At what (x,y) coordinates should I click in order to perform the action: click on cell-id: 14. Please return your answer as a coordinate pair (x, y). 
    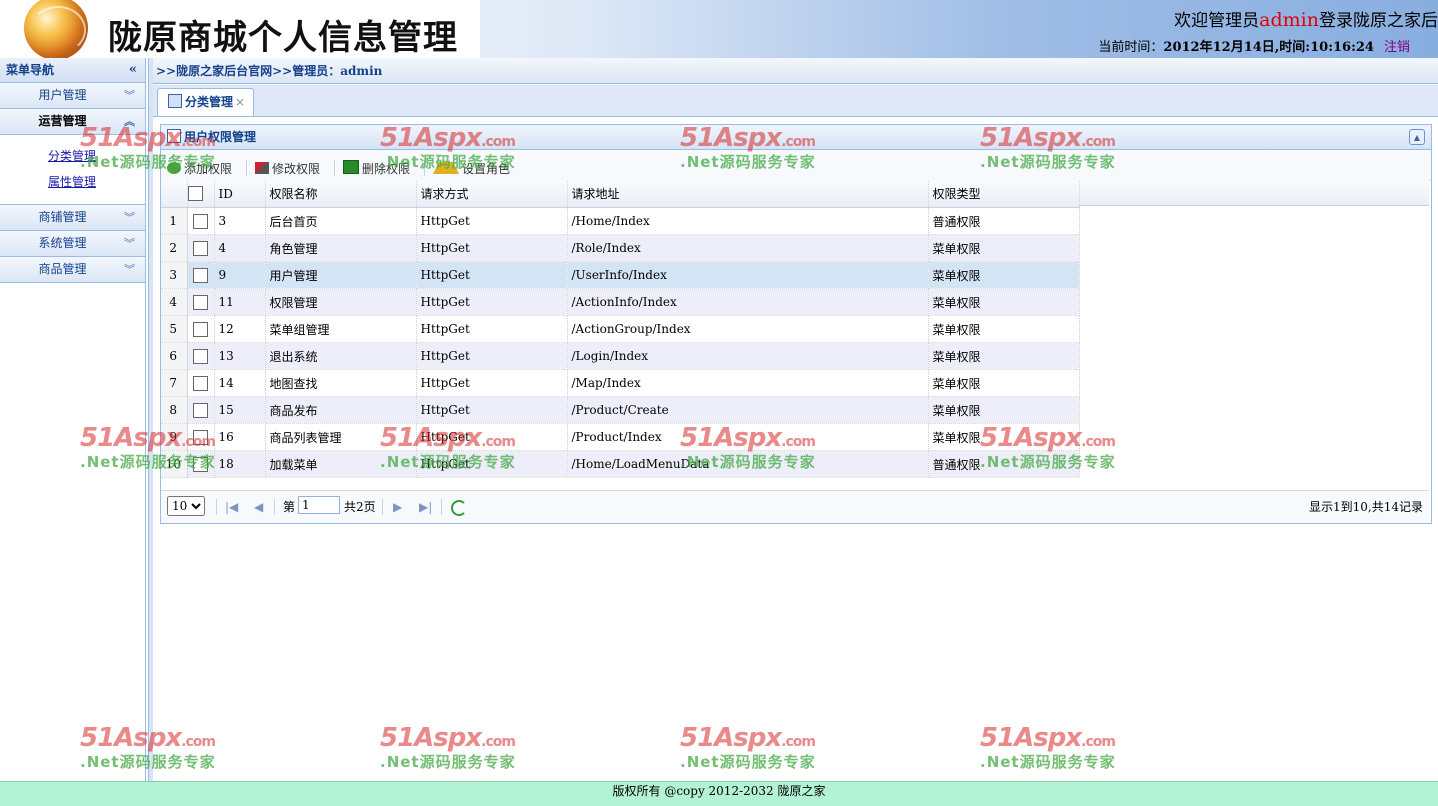
    Looking at the image, I should click on (240, 383).